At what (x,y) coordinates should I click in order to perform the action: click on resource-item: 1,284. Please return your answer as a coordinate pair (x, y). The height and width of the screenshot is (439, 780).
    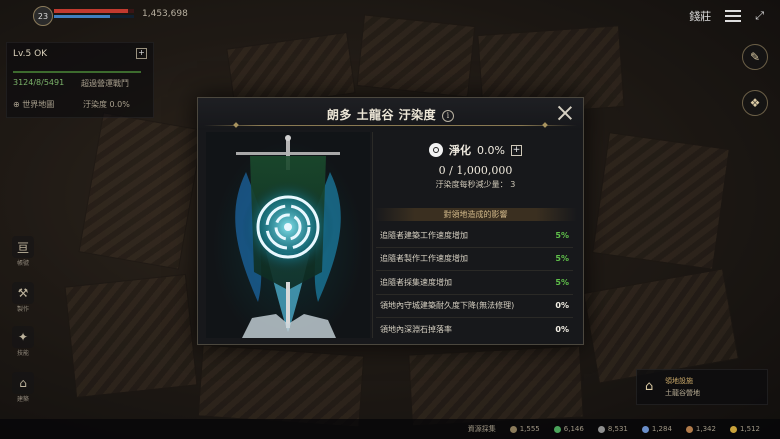
    Looking at the image, I should click on (656, 429).